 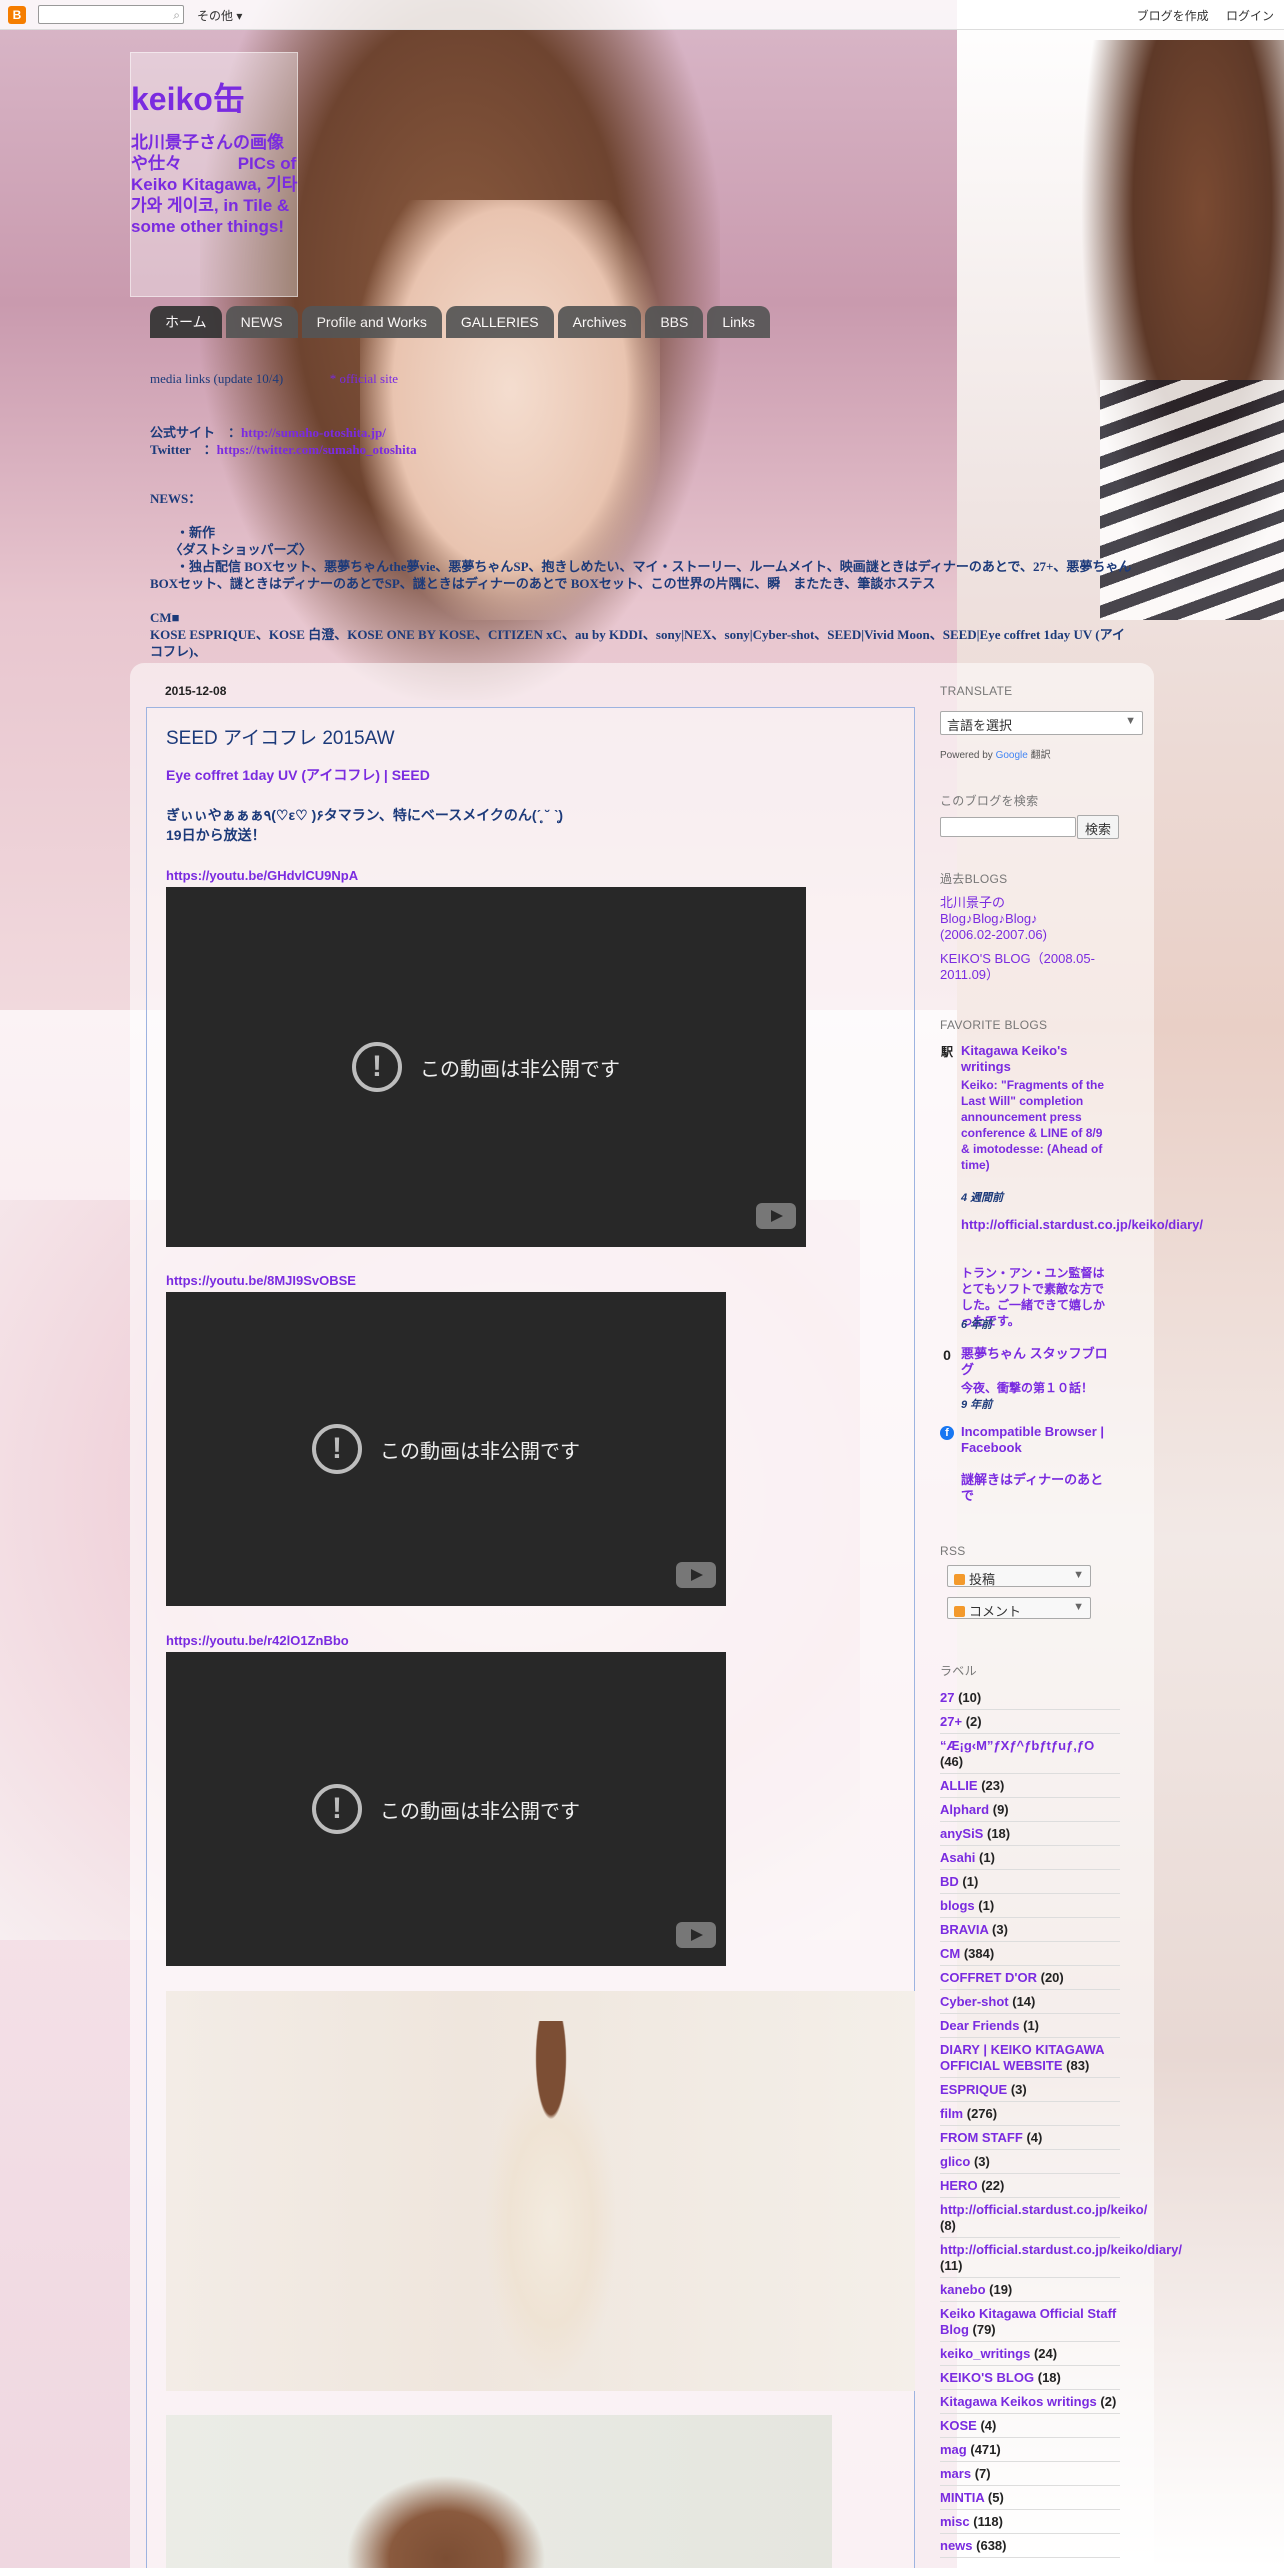 I want to click on label-link: HERO, so click(x=959, y=2185).